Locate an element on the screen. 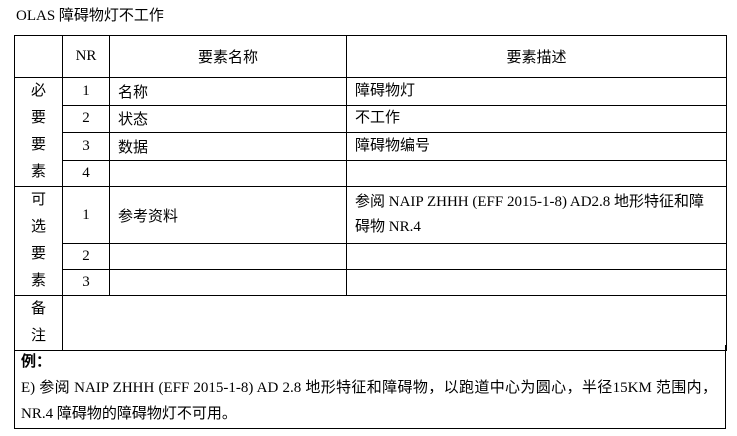 Image resolution: width=737 pixels, height=436 pixels. table-header-row: NR 要素名称 要素描述 is located at coordinates (370, 56).